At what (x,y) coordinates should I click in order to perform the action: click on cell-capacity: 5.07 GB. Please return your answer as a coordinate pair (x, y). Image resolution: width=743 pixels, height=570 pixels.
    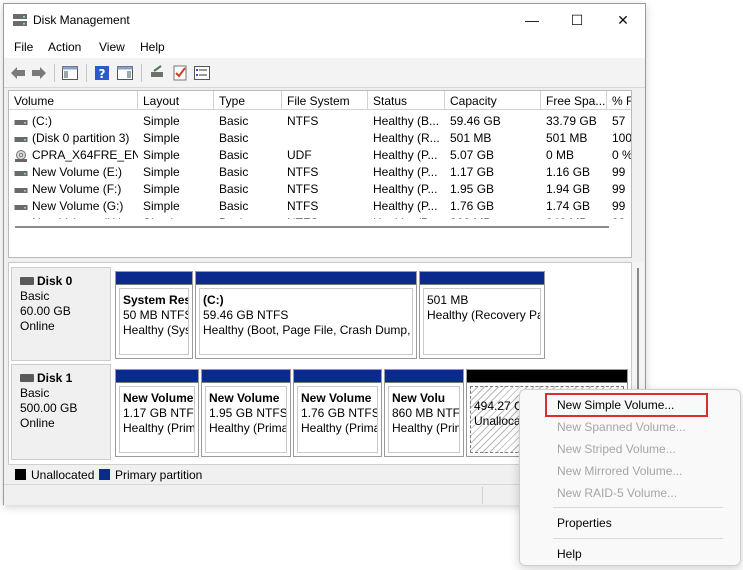
    Looking at the image, I should click on (495, 155).